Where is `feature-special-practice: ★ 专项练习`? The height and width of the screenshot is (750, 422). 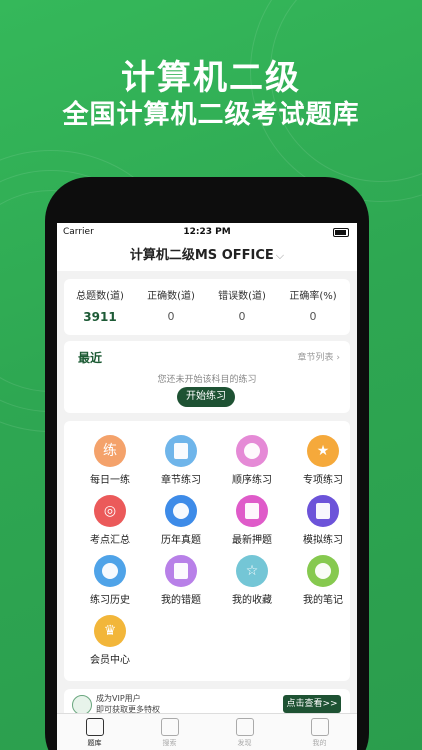 feature-special-practice: ★ 专项练习 is located at coordinates (322, 460).